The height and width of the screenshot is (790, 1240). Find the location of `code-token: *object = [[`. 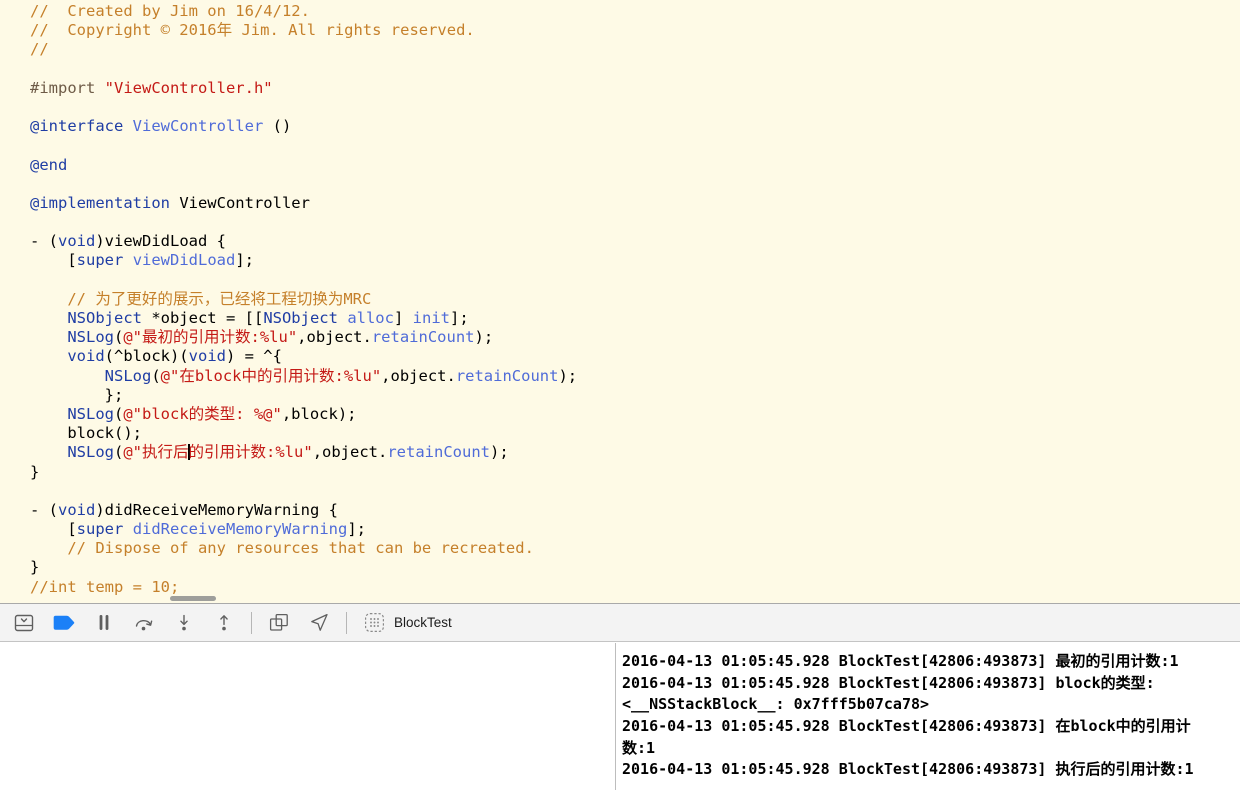

code-token: *object = [[ is located at coordinates (202, 318).